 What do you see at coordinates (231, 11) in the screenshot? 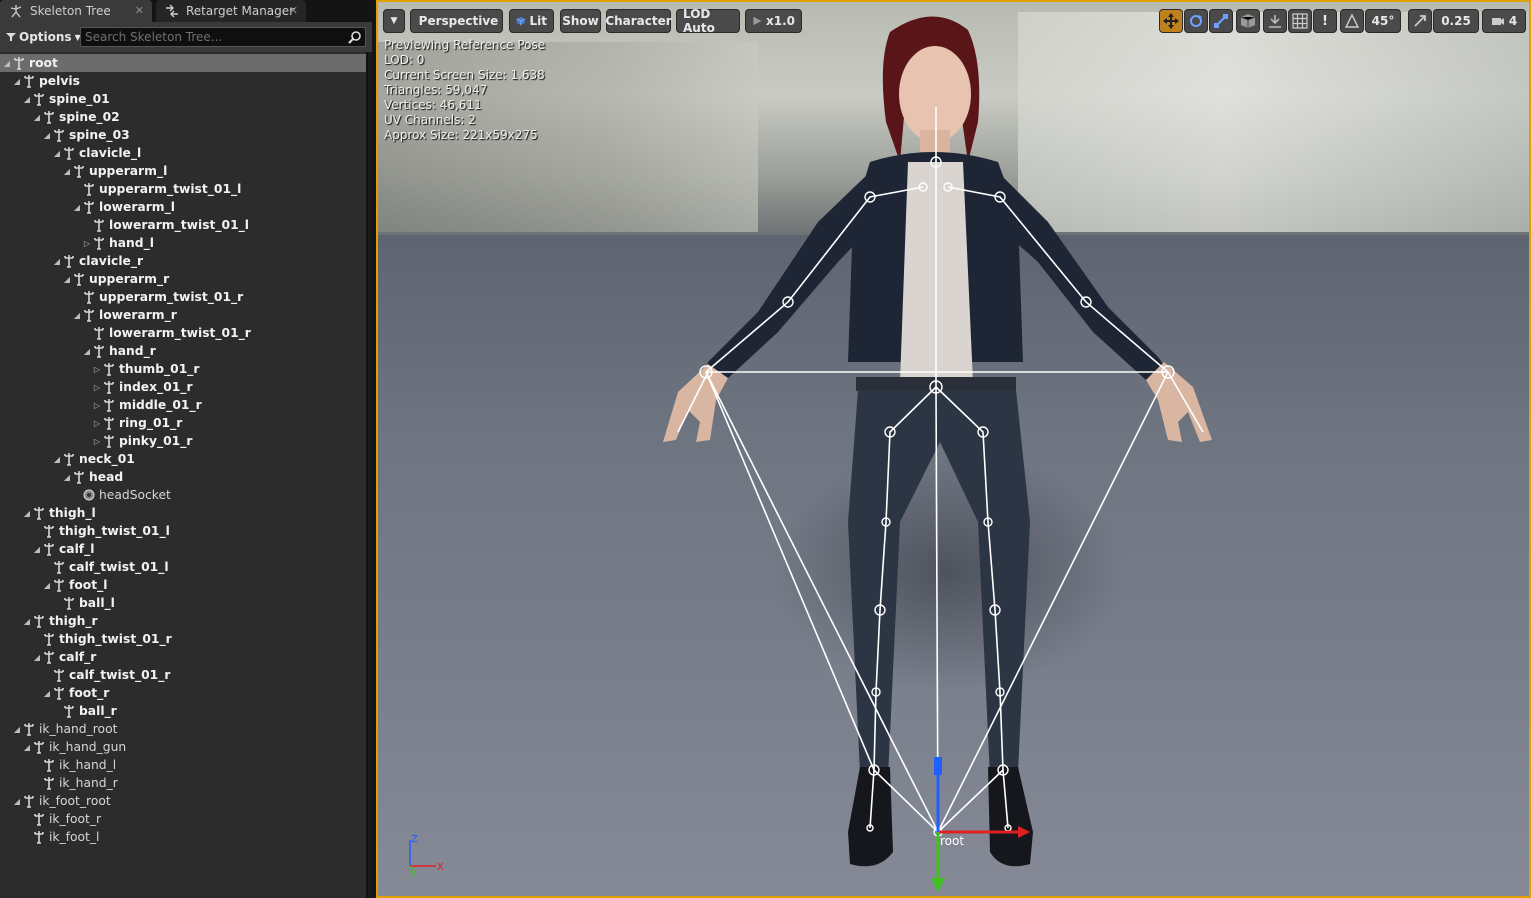
I see `tab-retarget-manager: Retarget Manager ✕` at bounding box center [231, 11].